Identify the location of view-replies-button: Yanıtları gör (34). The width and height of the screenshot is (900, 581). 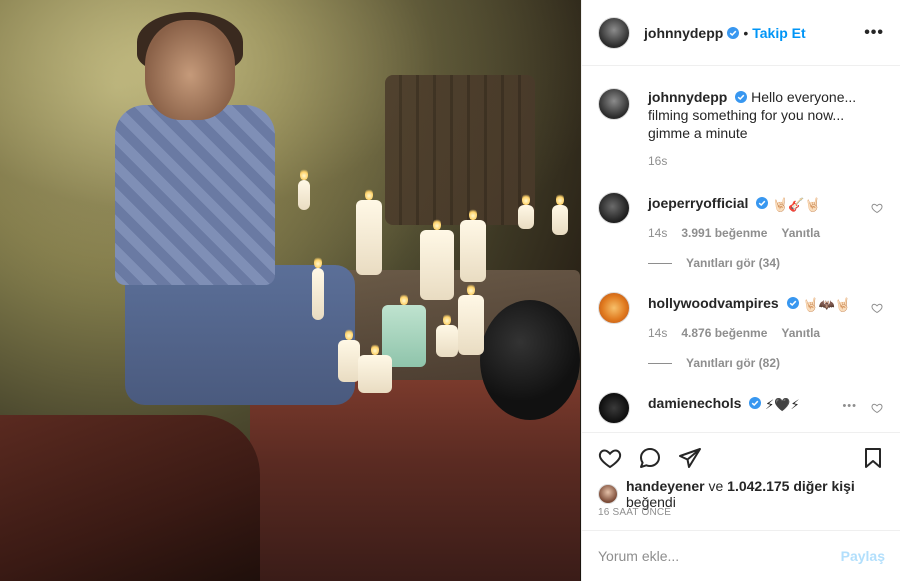
(766, 263).